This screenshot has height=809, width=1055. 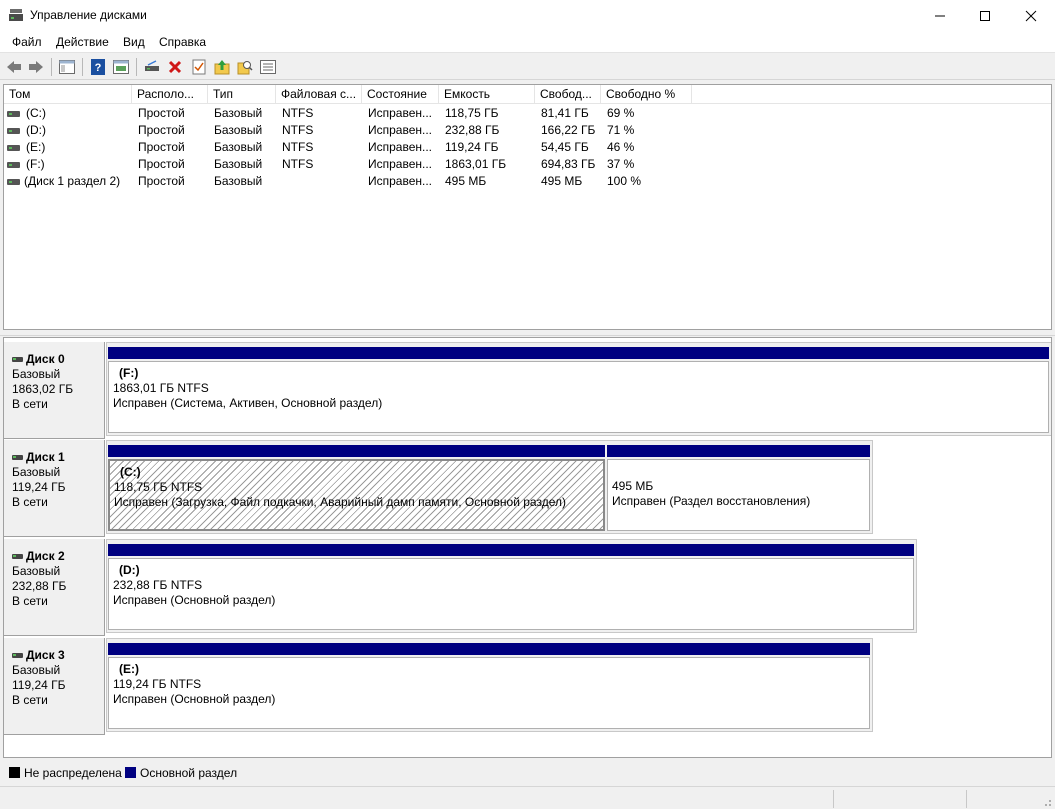 What do you see at coordinates (940, 15) in the screenshot?
I see `minimize-button` at bounding box center [940, 15].